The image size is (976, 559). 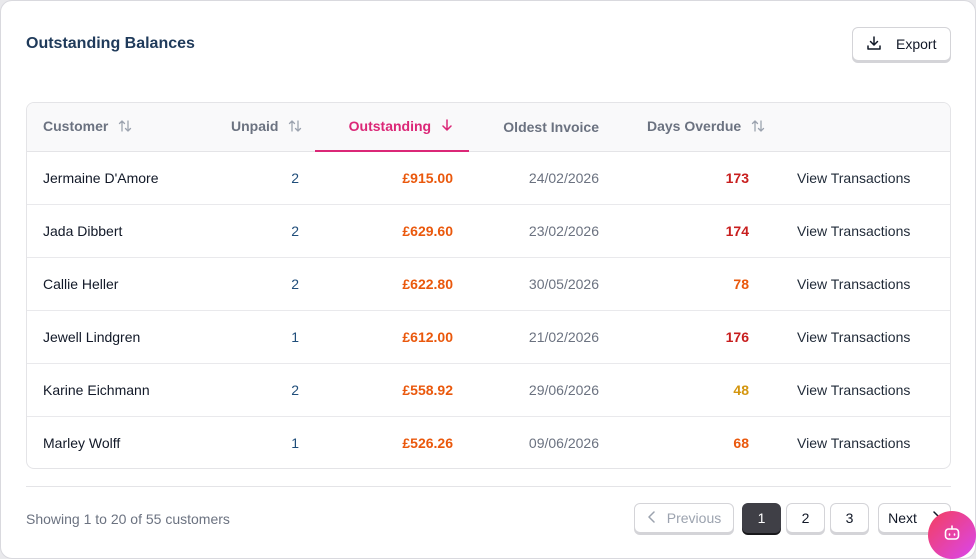 What do you see at coordinates (563, 283) in the screenshot?
I see `oldest-invoice-date: 30/05/2026` at bounding box center [563, 283].